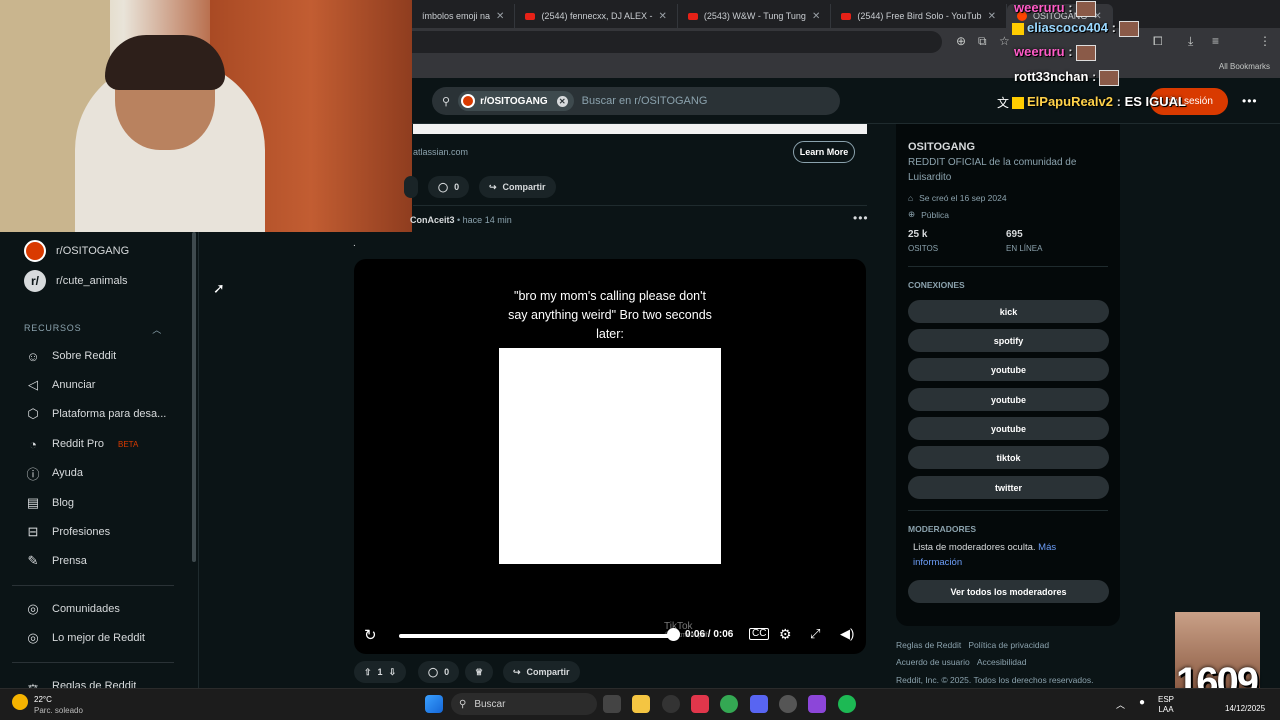  What do you see at coordinates (847, 704) in the screenshot?
I see `spotify-icon` at bounding box center [847, 704].